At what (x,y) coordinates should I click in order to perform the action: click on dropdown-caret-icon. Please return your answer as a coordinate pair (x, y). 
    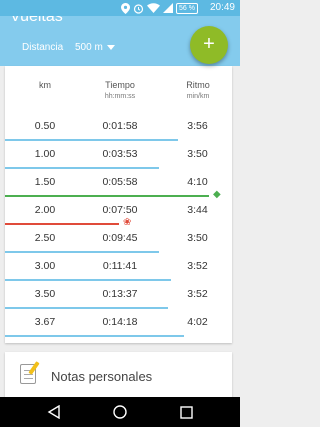
    Looking at the image, I should click on (110, 47).